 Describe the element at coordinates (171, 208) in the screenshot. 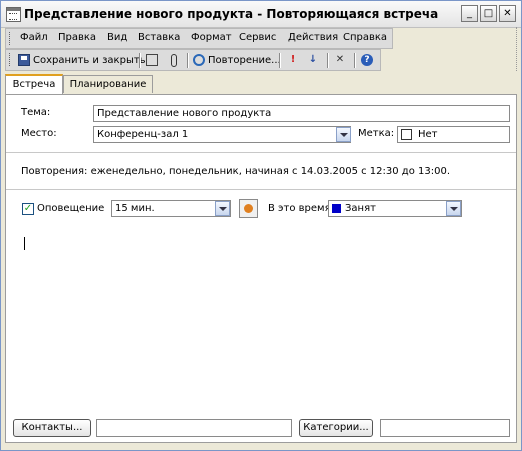

I see `reminder-time-field: 15 мин.` at that location.